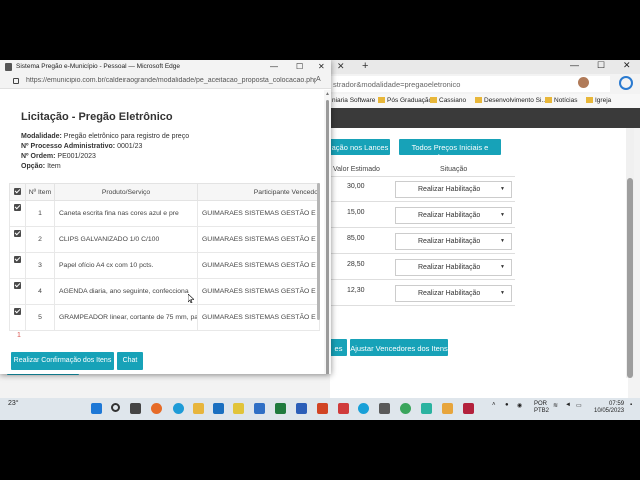 This screenshot has height=480, width=640. What do you see at coordinates (579, 405) in the screenshot?
I see `battery-icon: ▭` at bounding box center [579, 405].